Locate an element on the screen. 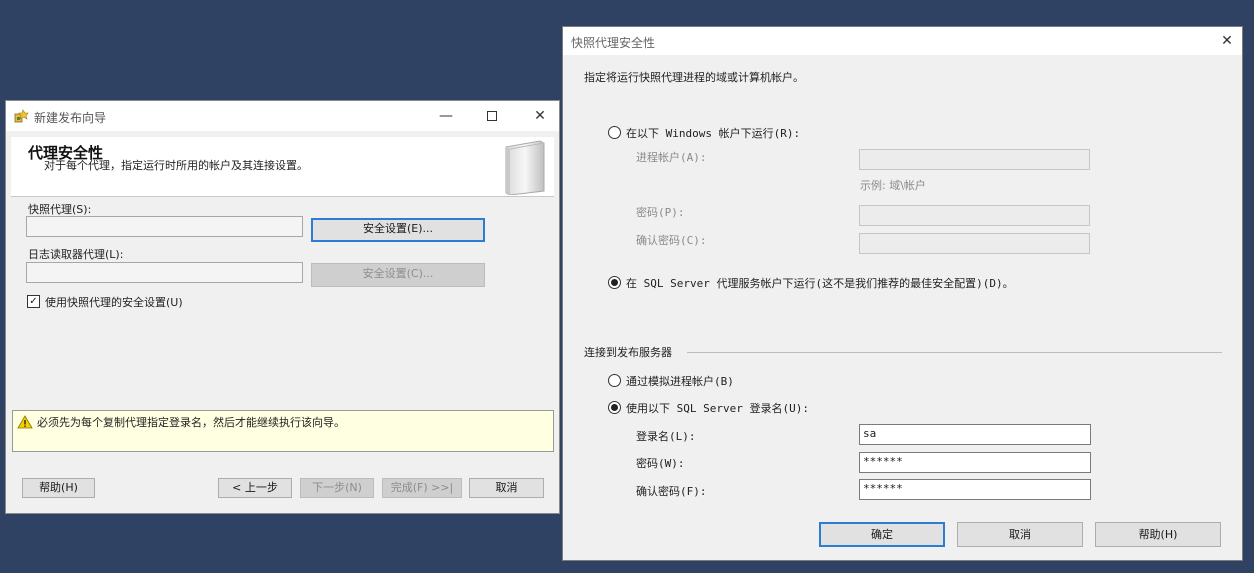 The width and height of the screenshot is (1254, 573). confirm-password-label: 确认密码(C): is located at coordinates (671, 240).